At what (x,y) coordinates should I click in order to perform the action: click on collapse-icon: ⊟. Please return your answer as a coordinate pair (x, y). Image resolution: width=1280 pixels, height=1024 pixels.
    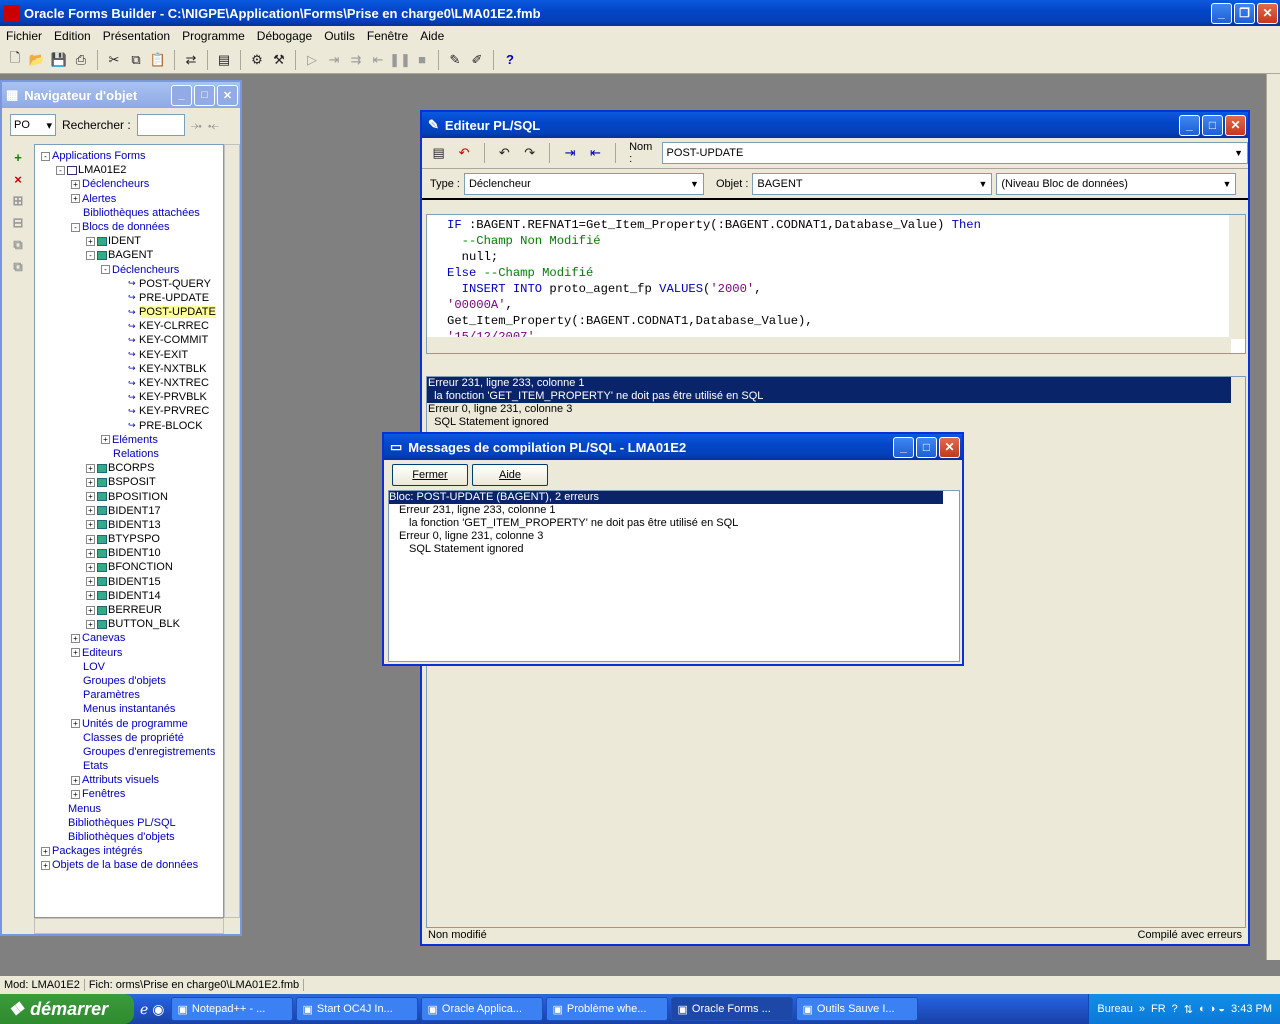
    Looking at the image, I should click on (18, 223).